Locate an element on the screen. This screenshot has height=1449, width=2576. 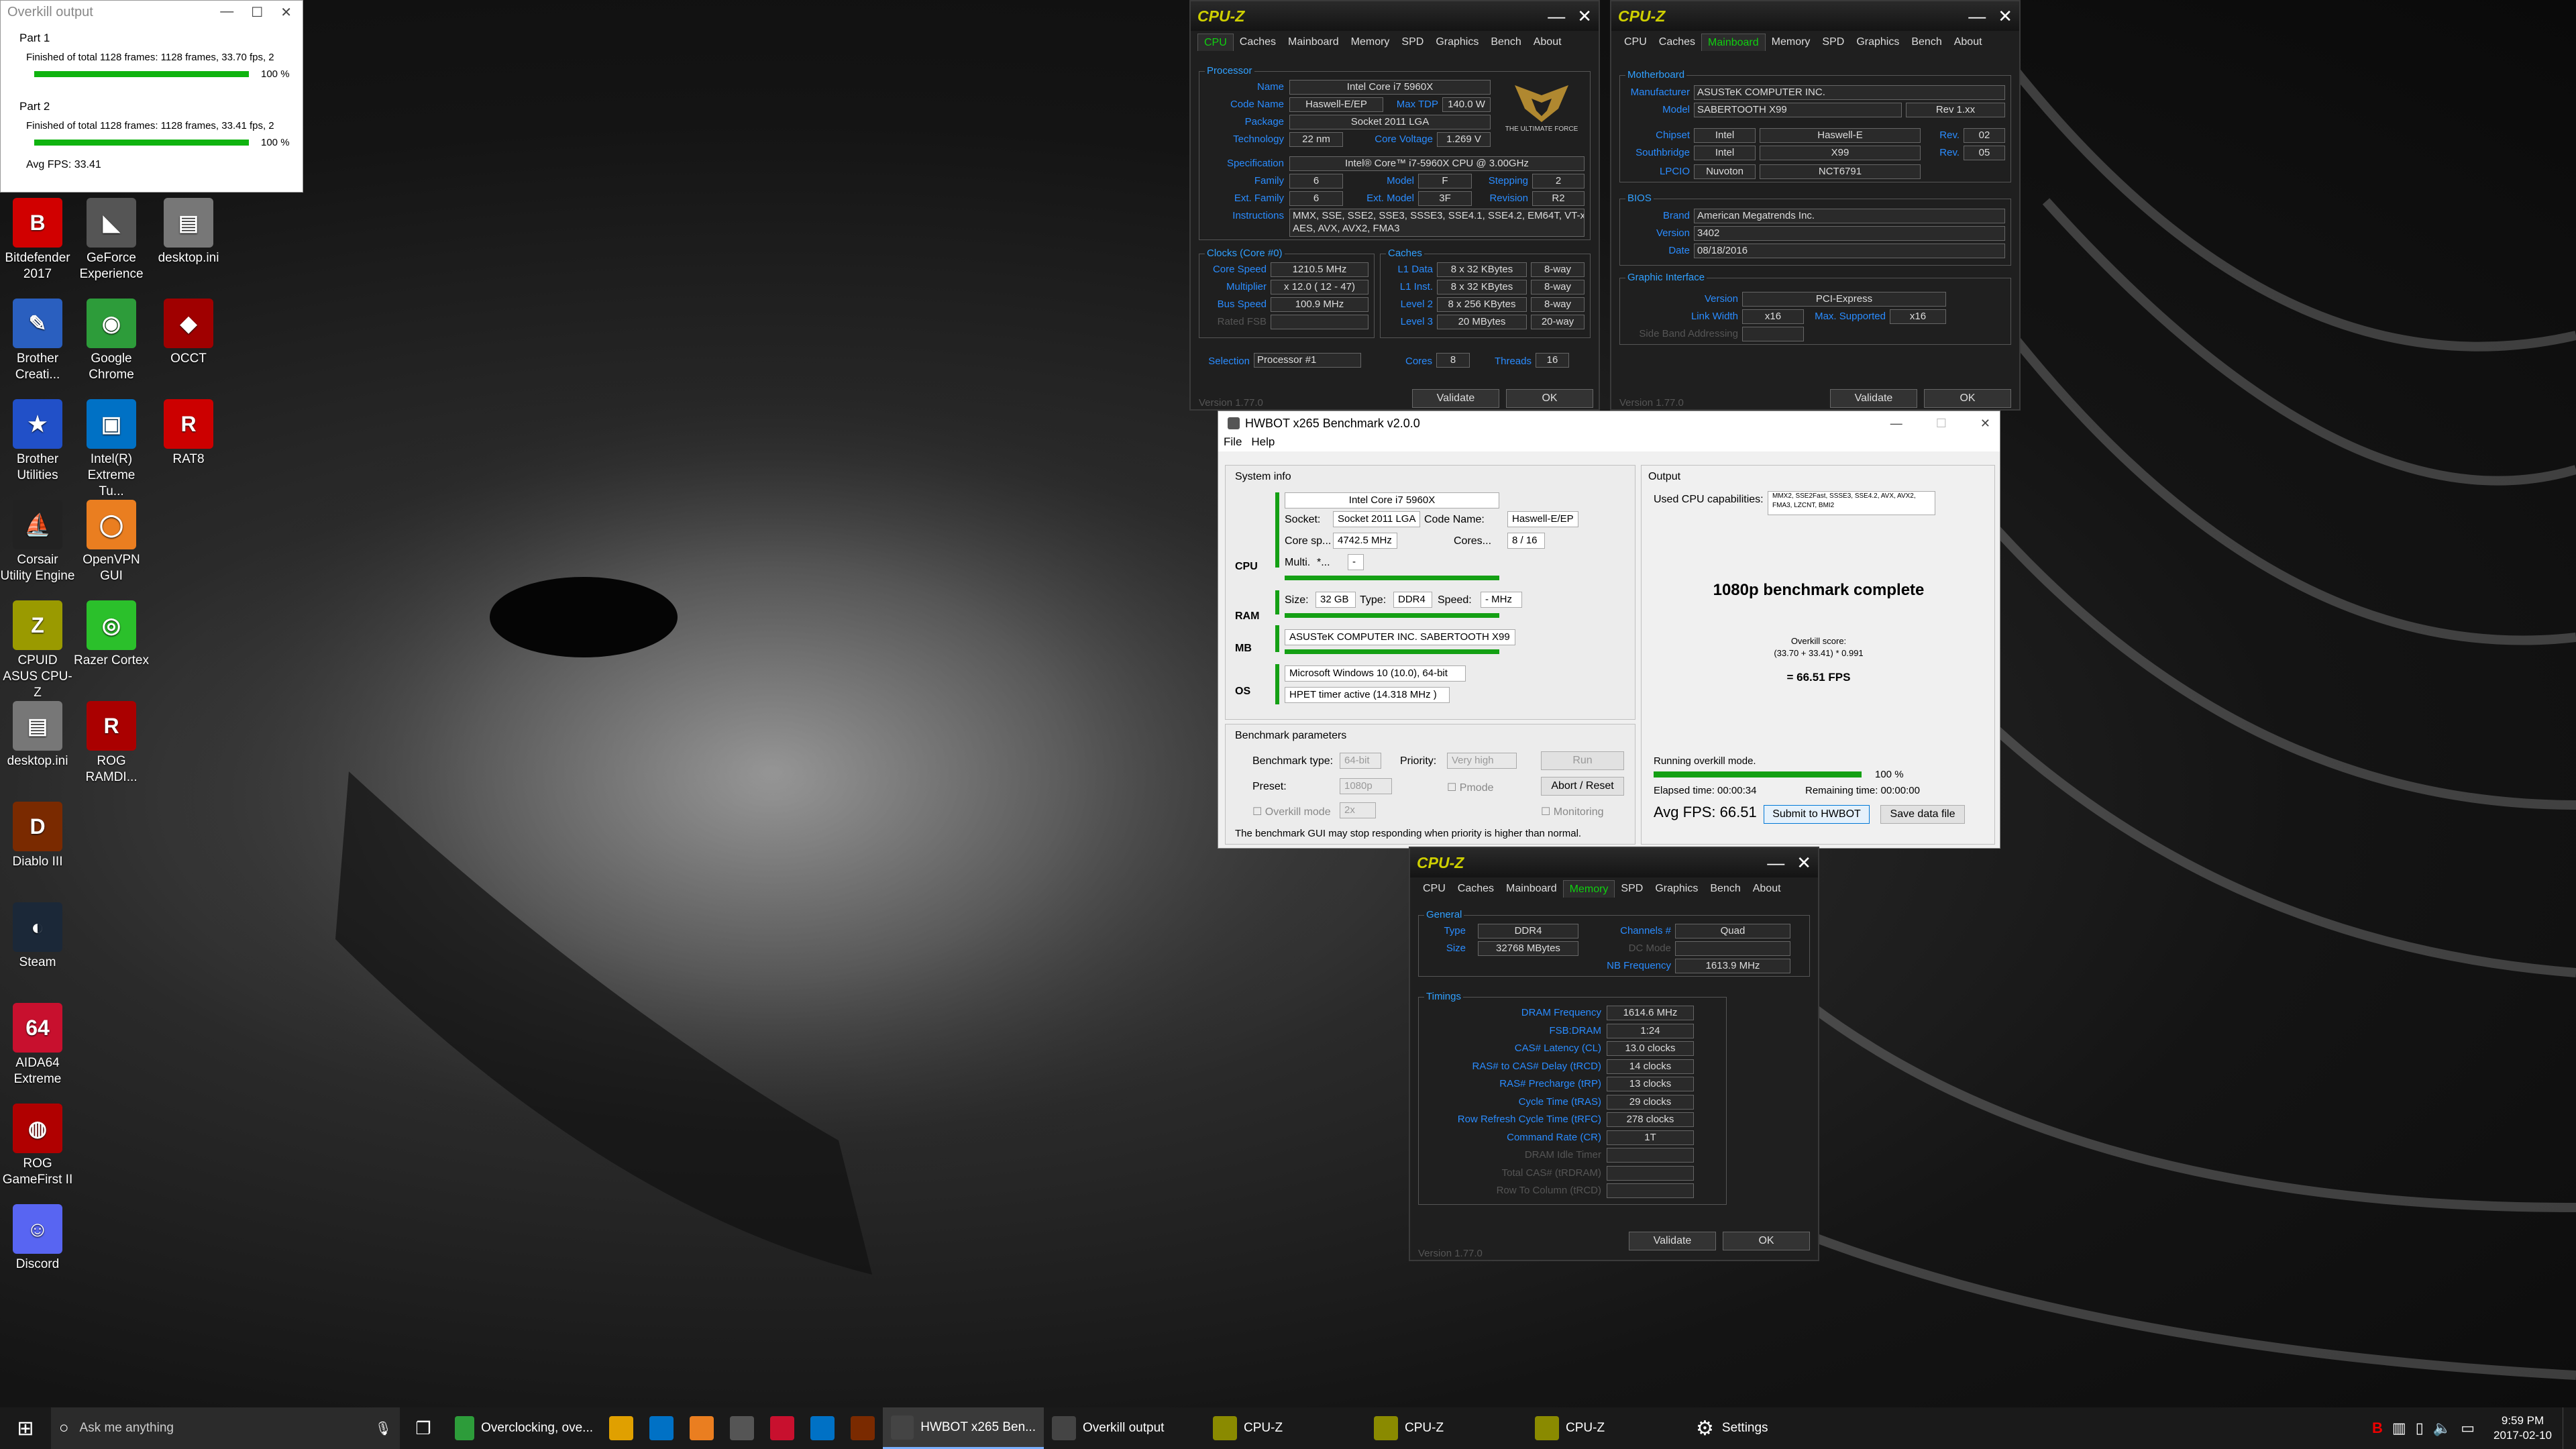
overkill-select: 2x is located at coordinates (1358, 810).